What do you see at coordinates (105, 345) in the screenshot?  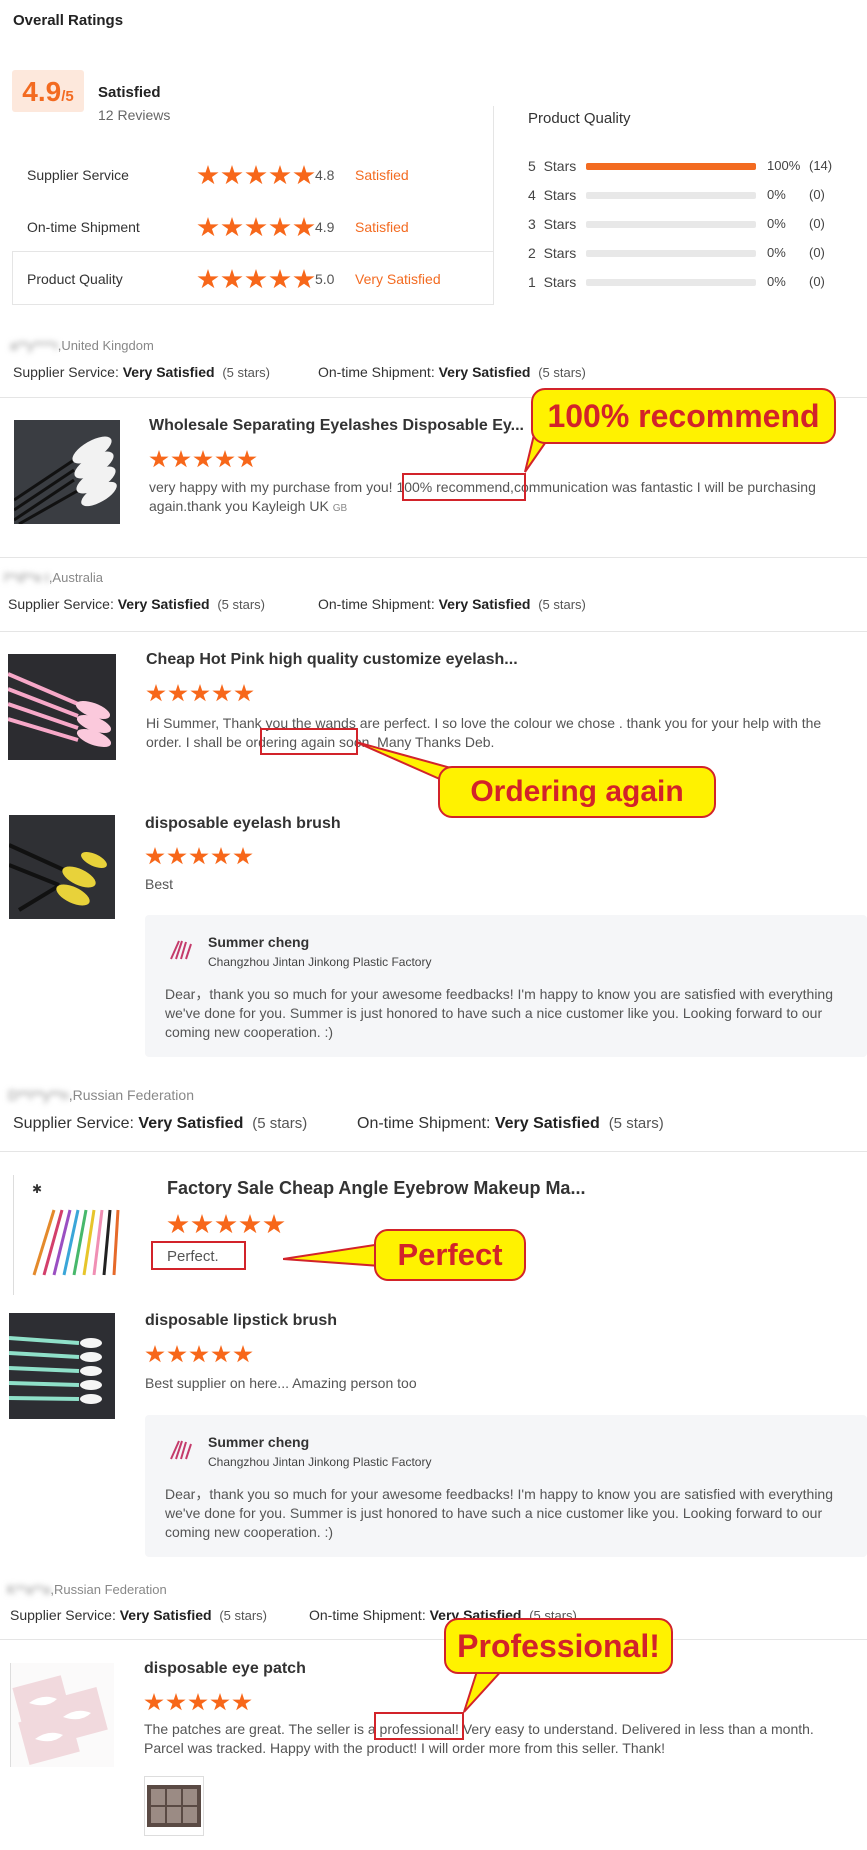 I see `reviewer-country: ,United Kingdom` at bounding box center [105, 345].